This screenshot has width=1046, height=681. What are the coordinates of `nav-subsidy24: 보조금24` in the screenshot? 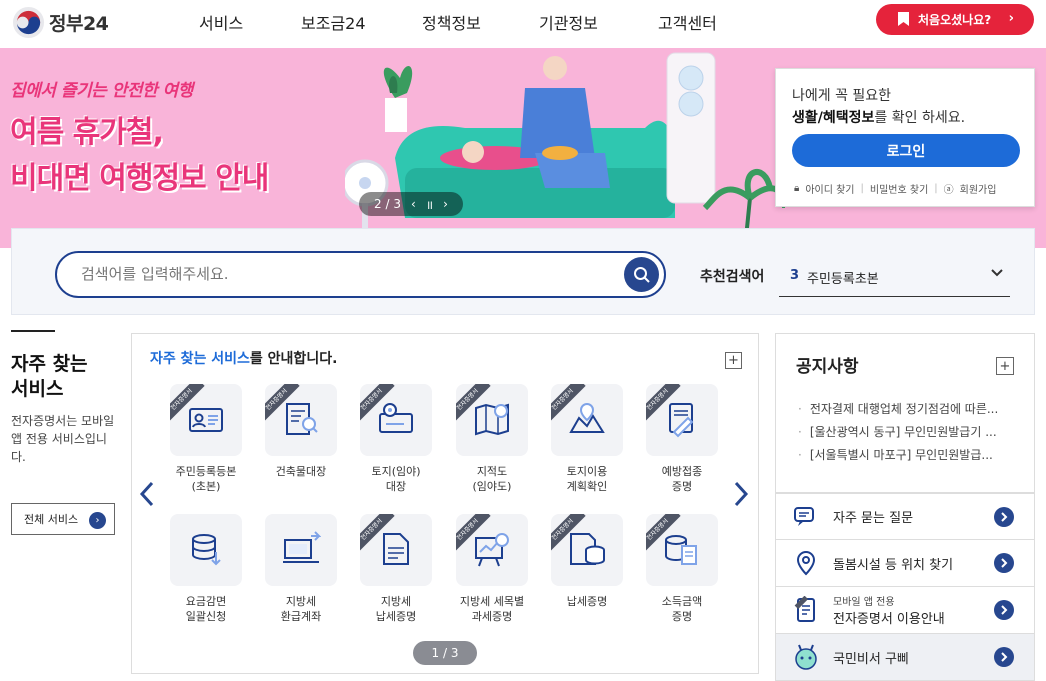 It's located at (333, 22).